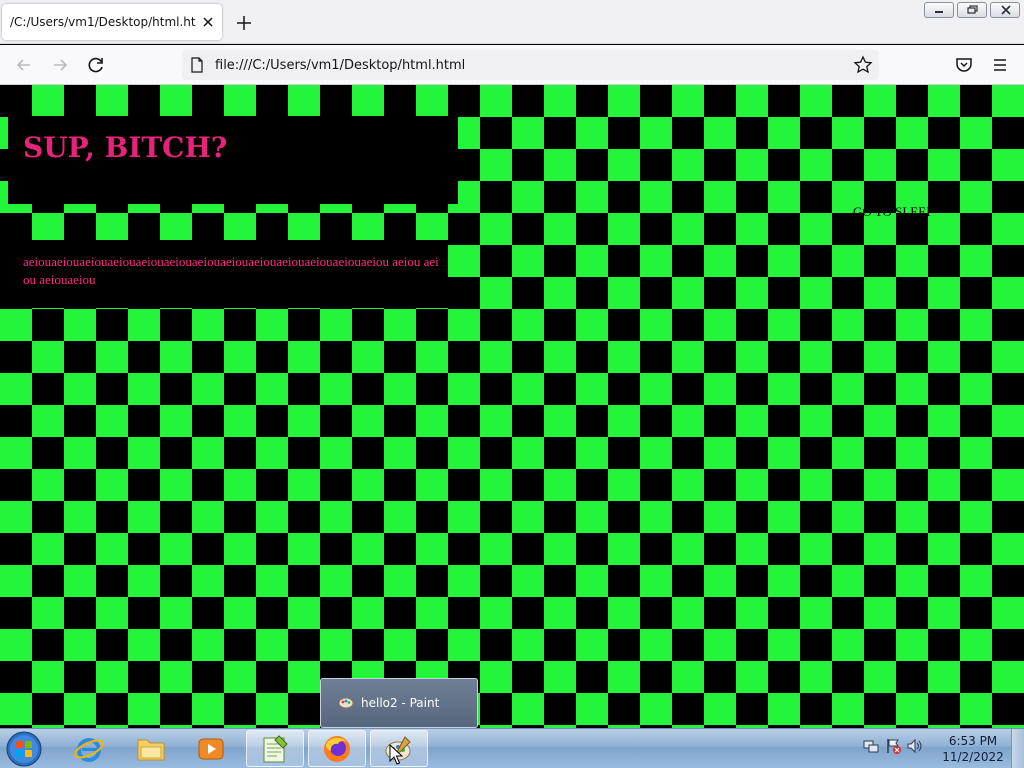  Describe the element at coordinates (244, 23) in the screenshot. I see `new-tab-icon` at that location.